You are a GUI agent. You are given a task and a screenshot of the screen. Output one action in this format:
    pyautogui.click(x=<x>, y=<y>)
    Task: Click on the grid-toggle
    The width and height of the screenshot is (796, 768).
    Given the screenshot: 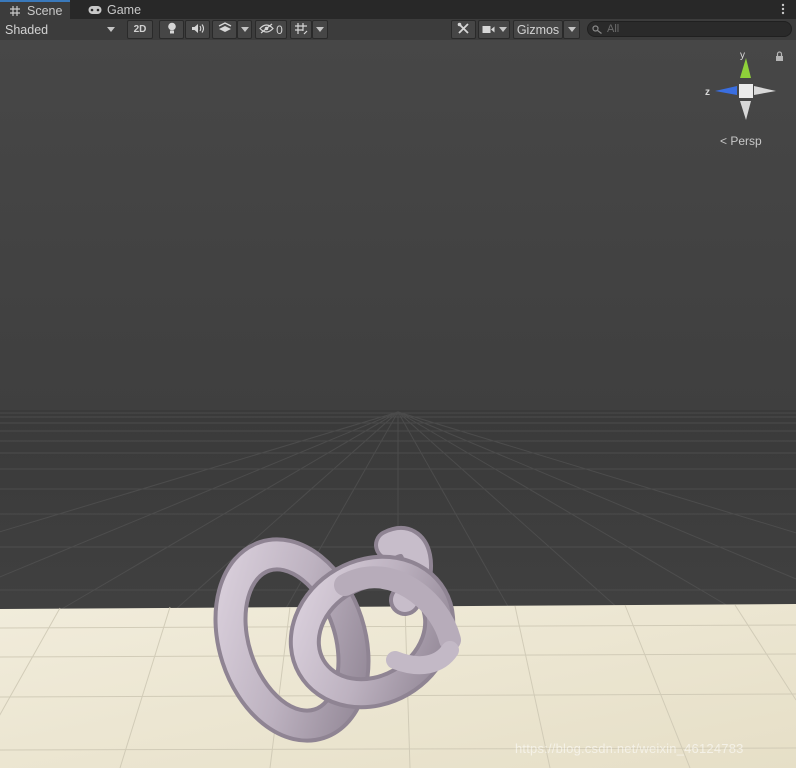 What is the action you would take?
    pyautogui.click(x=301, y=29)
    